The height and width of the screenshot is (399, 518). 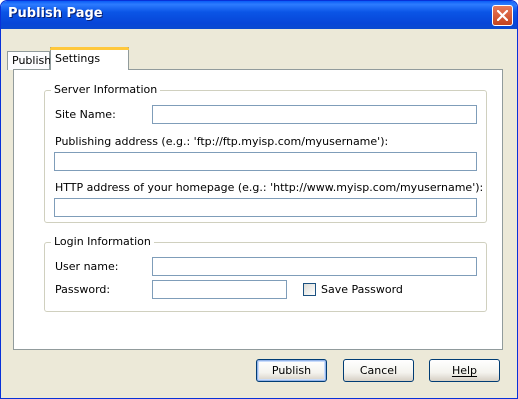 I want to click on password-label: Password:, so click(x=83, y=289).